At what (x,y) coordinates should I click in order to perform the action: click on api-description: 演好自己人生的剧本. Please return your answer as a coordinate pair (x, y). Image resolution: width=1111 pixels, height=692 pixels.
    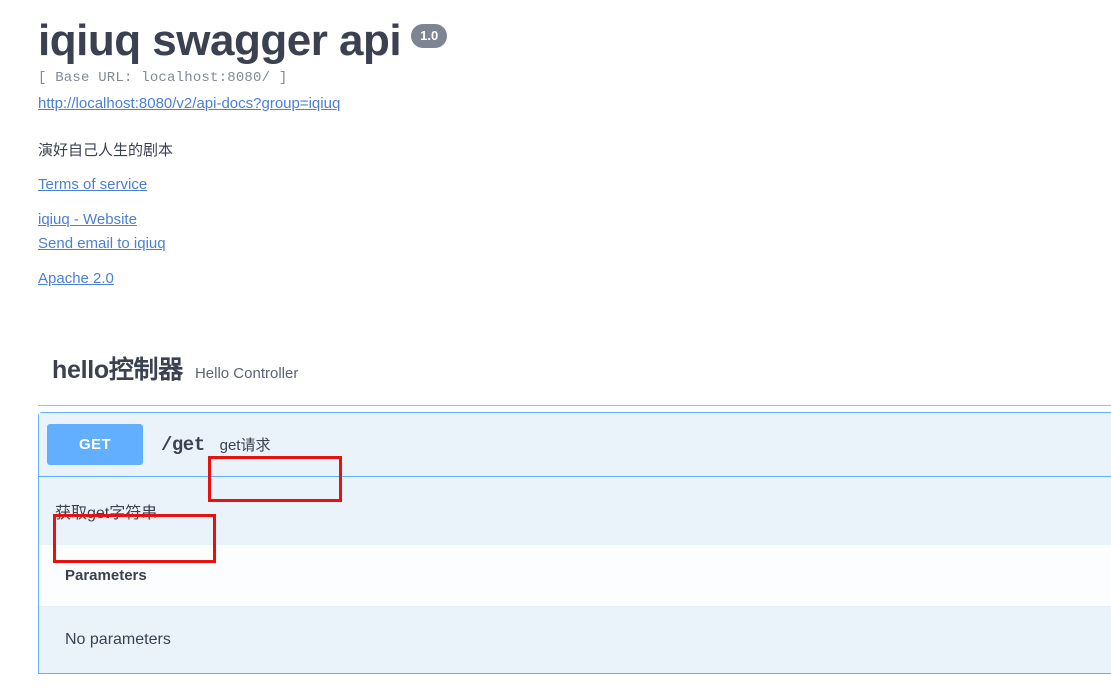
    Looking at the image, I should click on (106, 151).